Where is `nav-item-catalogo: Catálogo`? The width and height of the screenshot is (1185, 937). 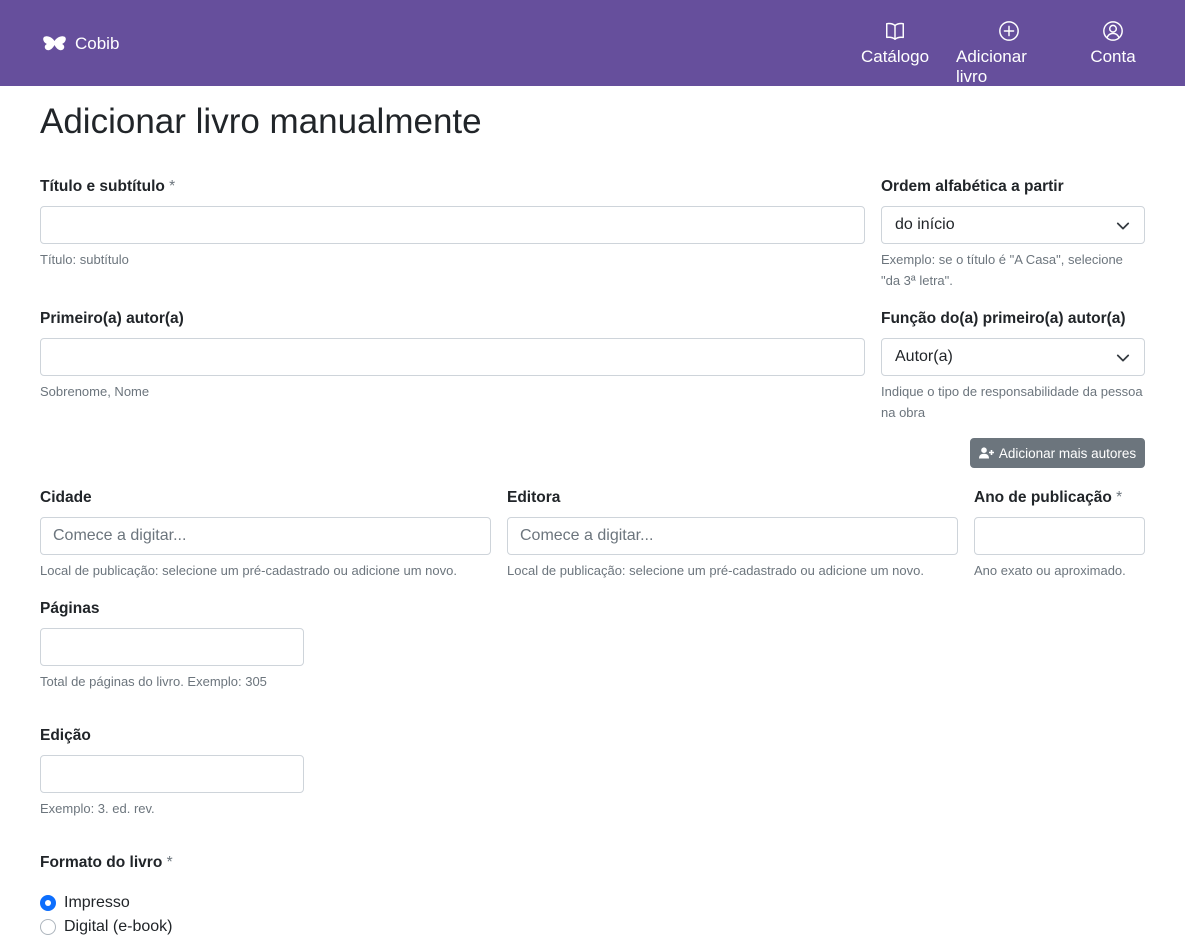
nav-item-catalogo: Catálogo is located at coordinates (895, 46).